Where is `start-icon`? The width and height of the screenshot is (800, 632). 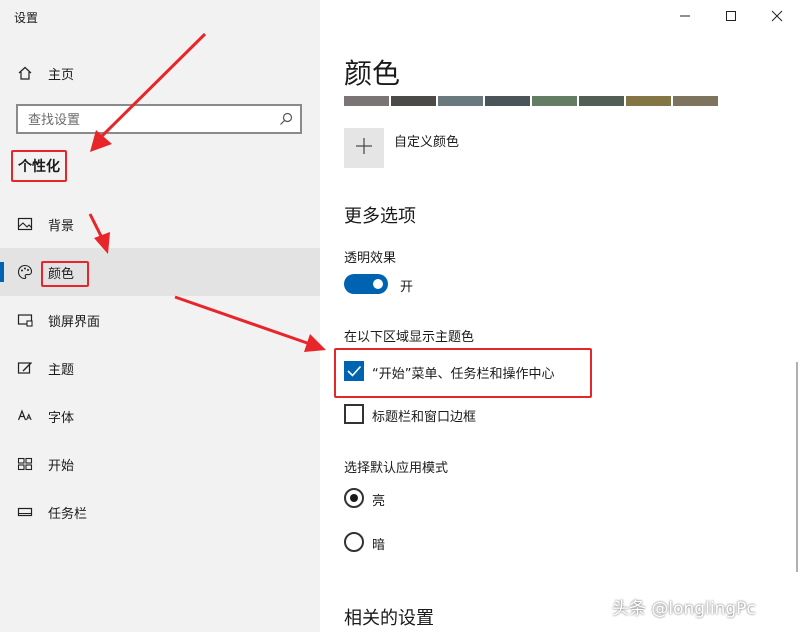 start-icon is located at coordinates (25, 464).